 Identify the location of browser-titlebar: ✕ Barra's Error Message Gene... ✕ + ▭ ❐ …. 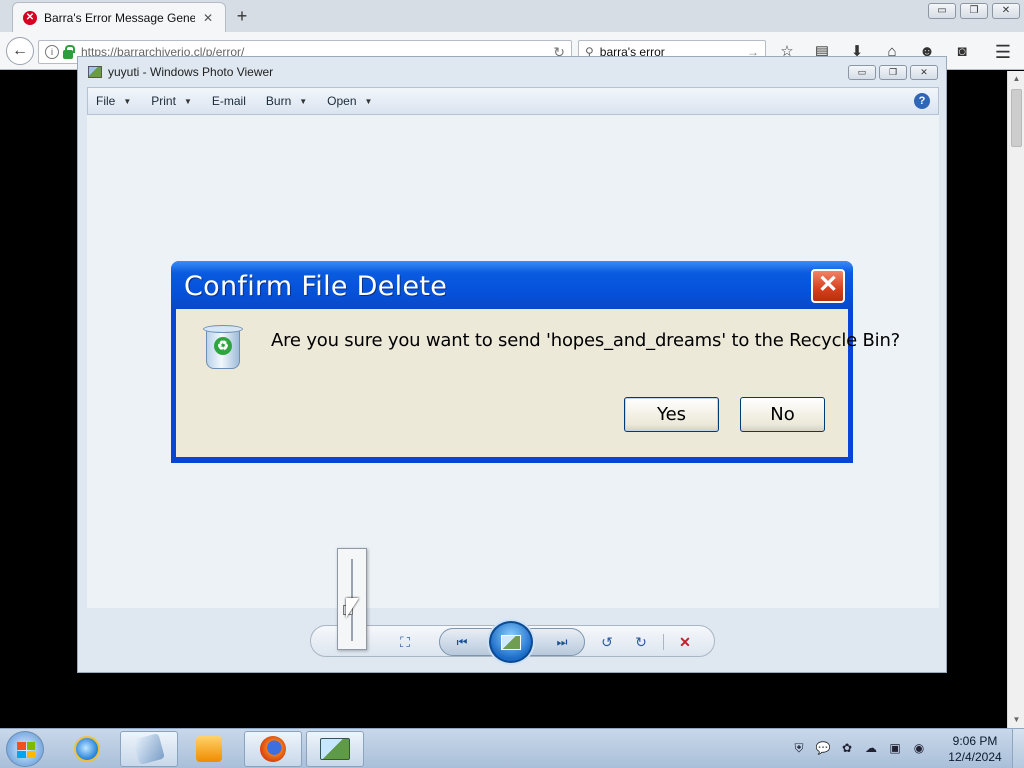
(512, 16).